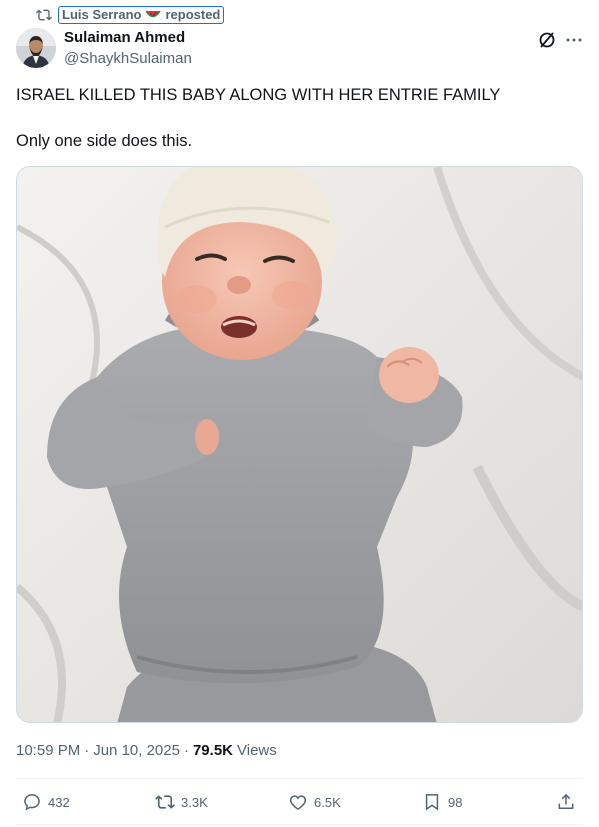 This screenshot has height=827, width=599. What do you see at coordinates (194, 802) in the screenshot?
I see `retweet-count: 3.3K` at bounding box center [194, 802].